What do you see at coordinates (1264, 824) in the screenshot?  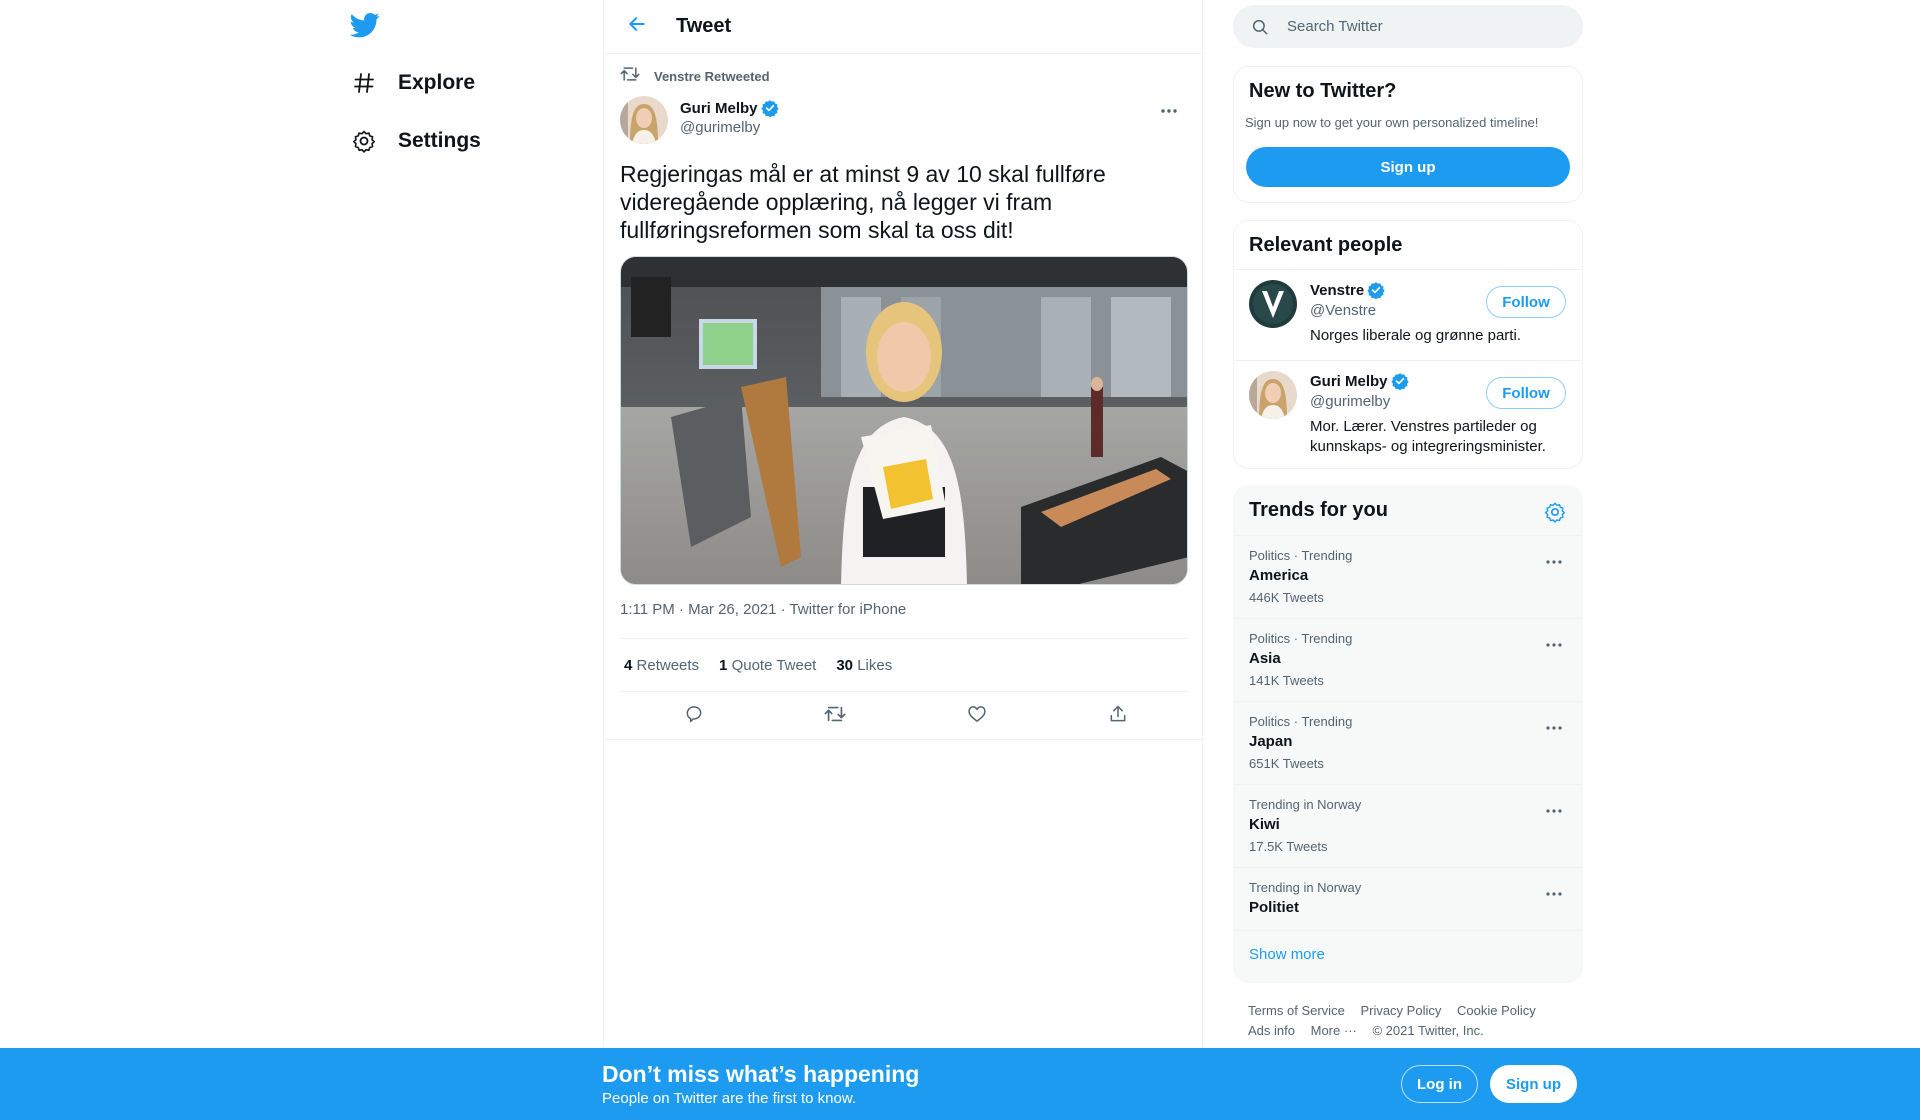 I see `trend-name: Kiwi` at bounding box center [1264, 824].